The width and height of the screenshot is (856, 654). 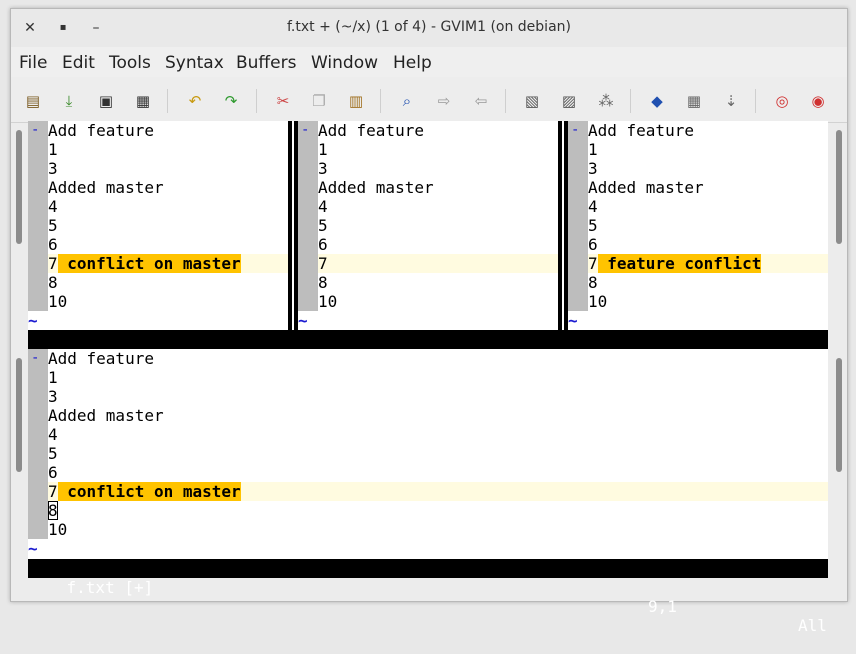 I want to click on print-icon: ▦, so click(x=143, y=101).